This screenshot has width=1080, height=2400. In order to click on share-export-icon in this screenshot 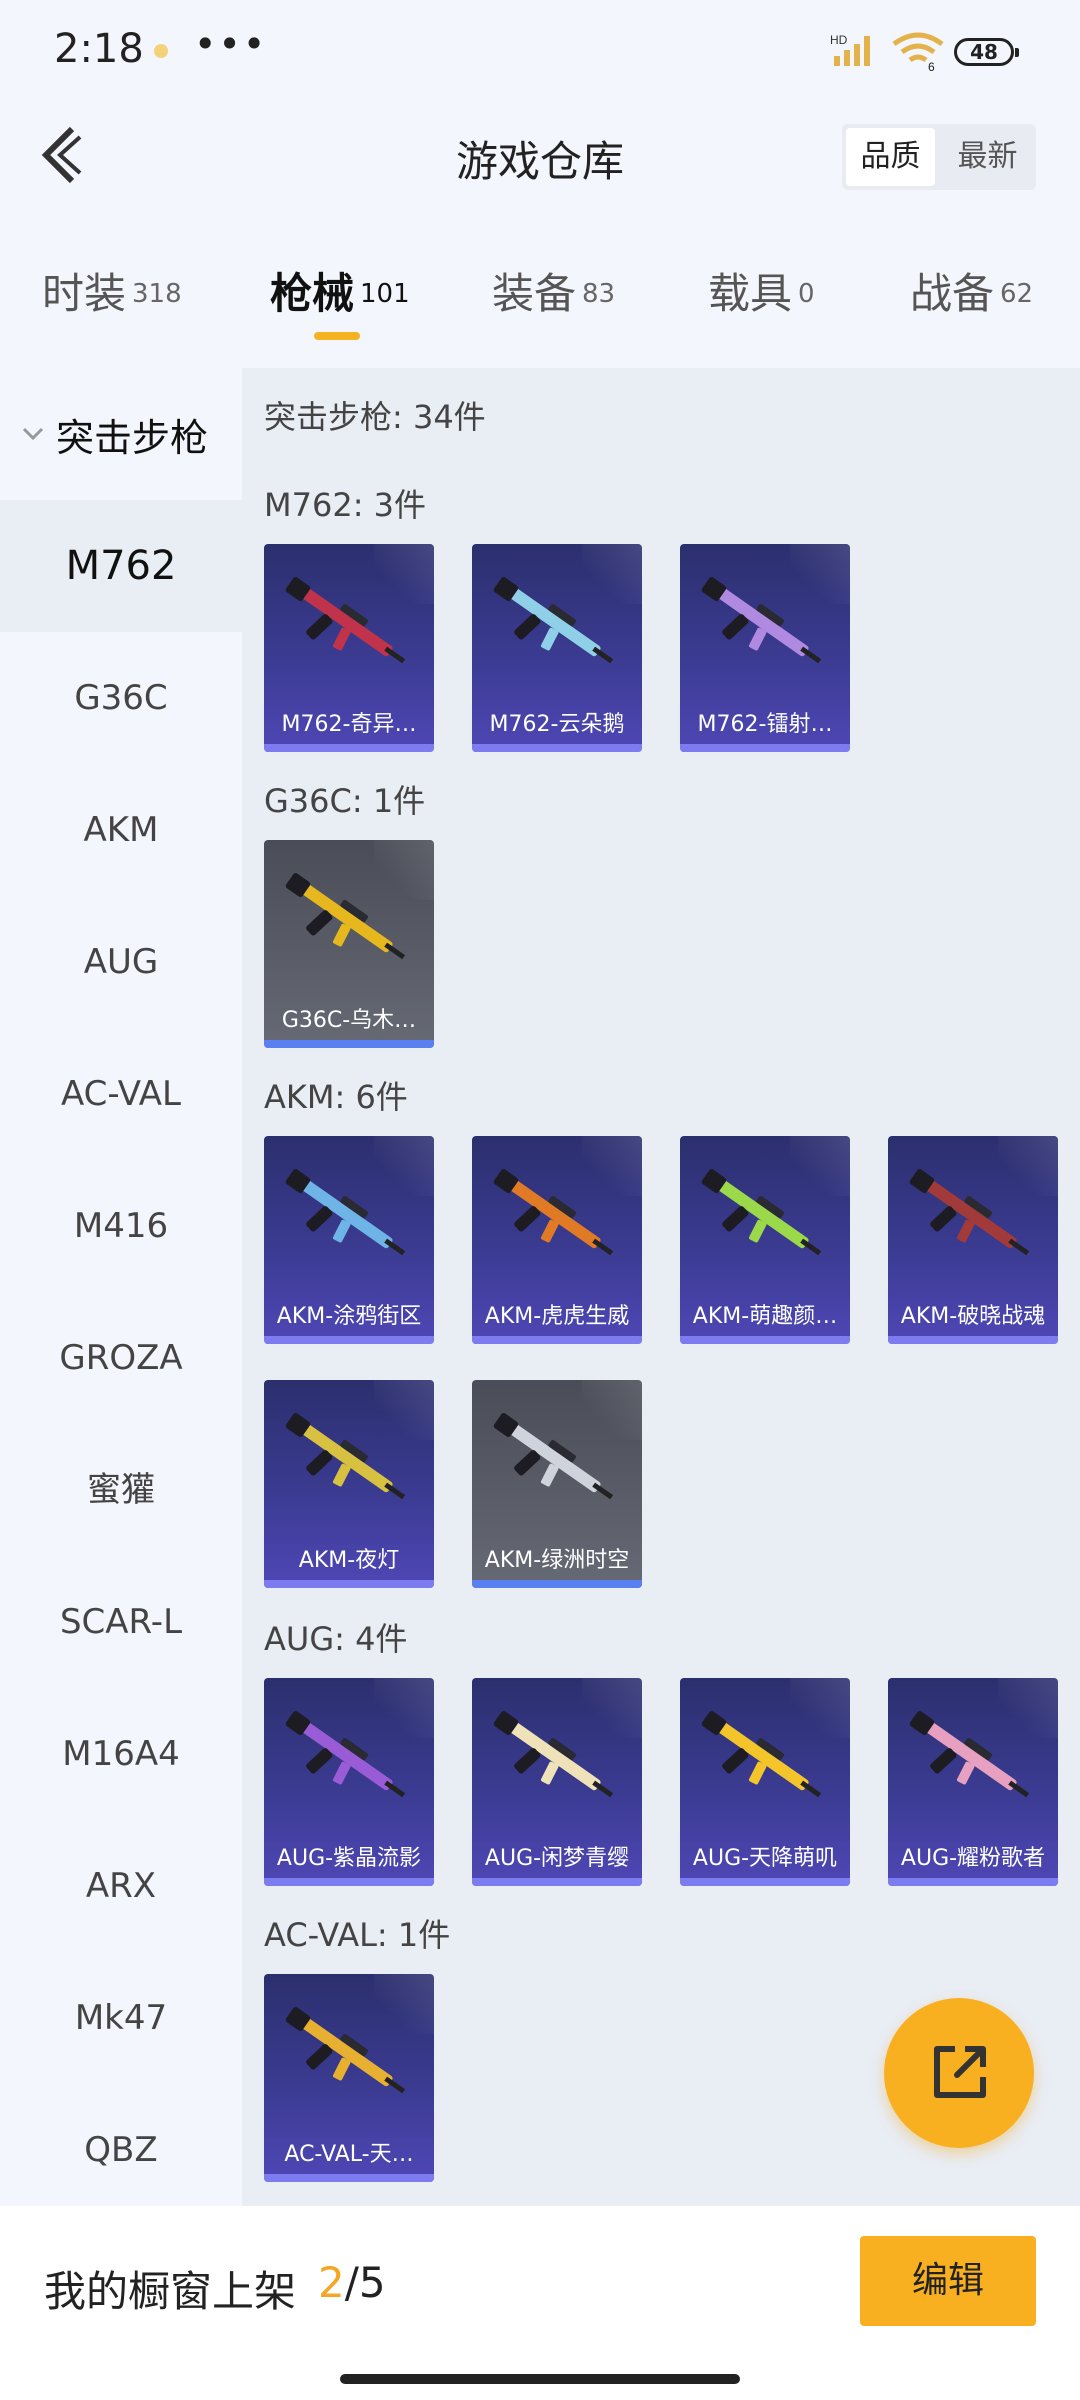, I will do `click(960, 2072)`.